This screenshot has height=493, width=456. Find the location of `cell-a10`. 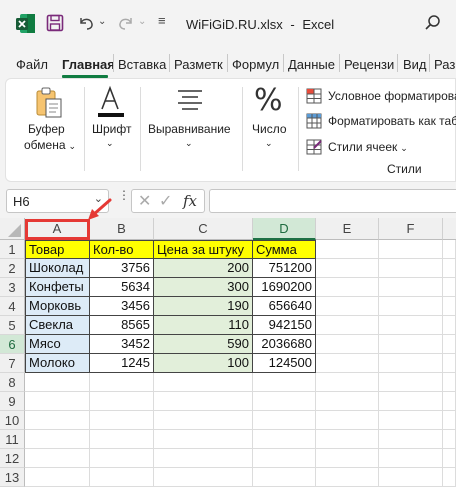

cell-a10 is located at coordinates (57, 420).